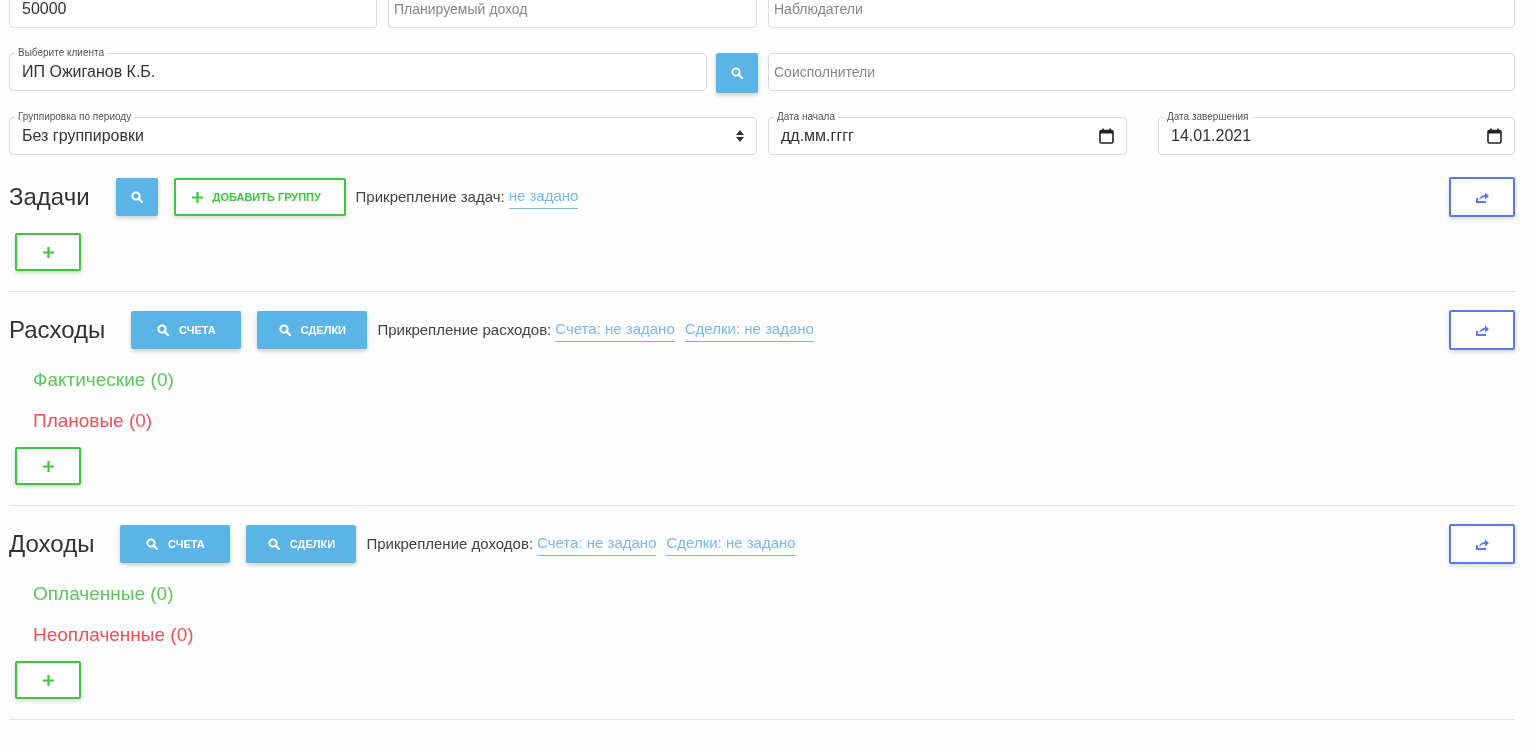  What do you see at coordinates (259, 197) in the screenshot?
I see `add-group-button: ДОБАВИТЬ ГРУППУ` at bounding box center [259, 197].